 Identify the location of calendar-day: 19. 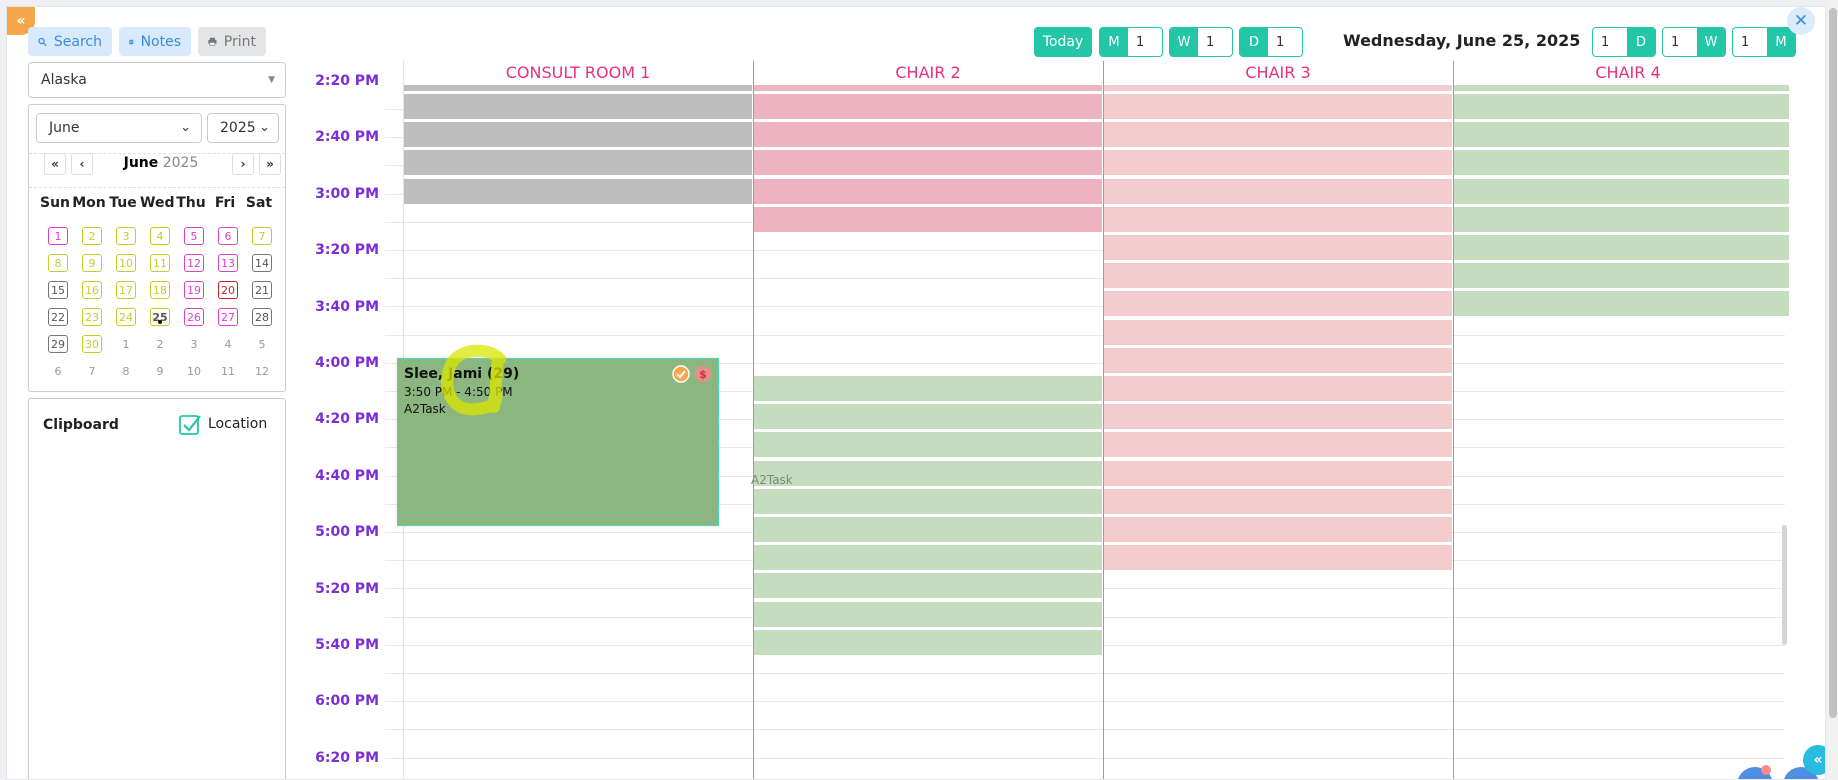
(194, 290).